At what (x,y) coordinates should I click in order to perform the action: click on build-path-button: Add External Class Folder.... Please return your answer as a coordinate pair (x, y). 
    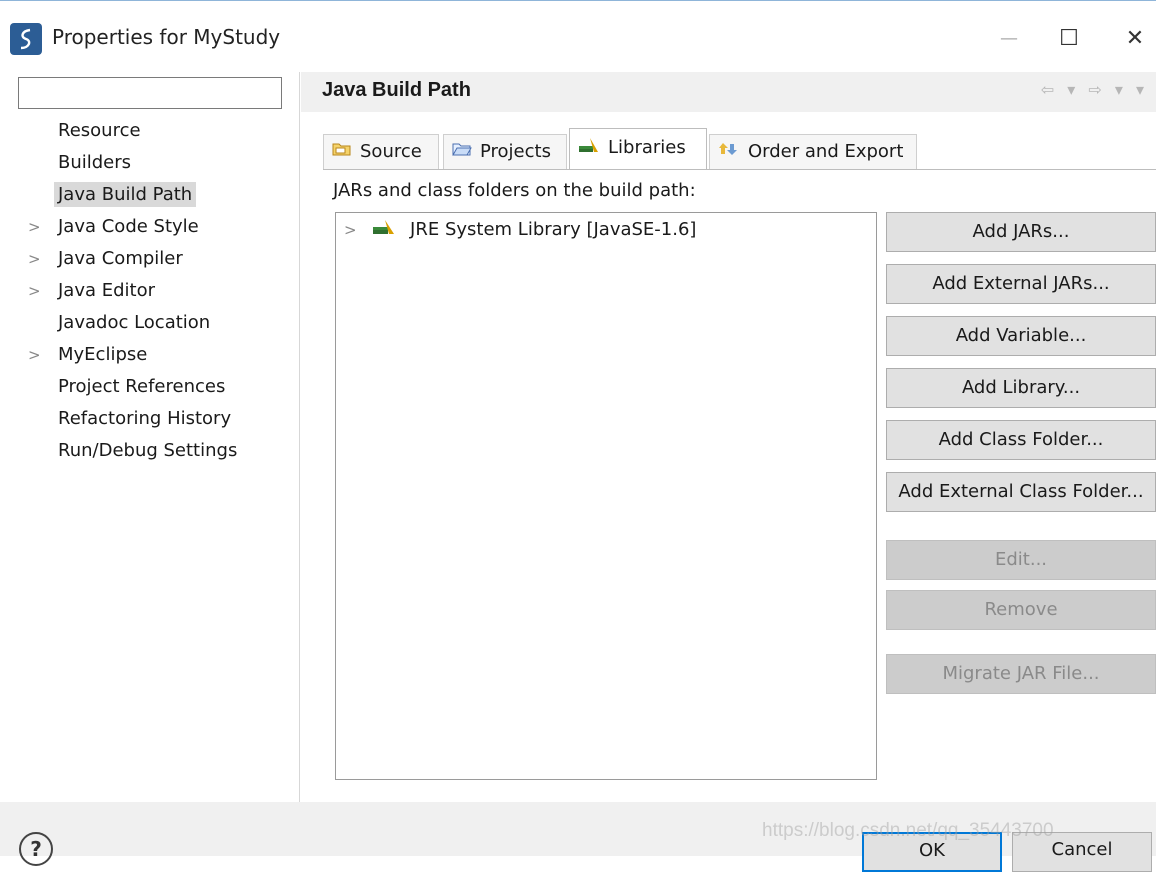
    Looking at the image, I should click on (1021, 492).